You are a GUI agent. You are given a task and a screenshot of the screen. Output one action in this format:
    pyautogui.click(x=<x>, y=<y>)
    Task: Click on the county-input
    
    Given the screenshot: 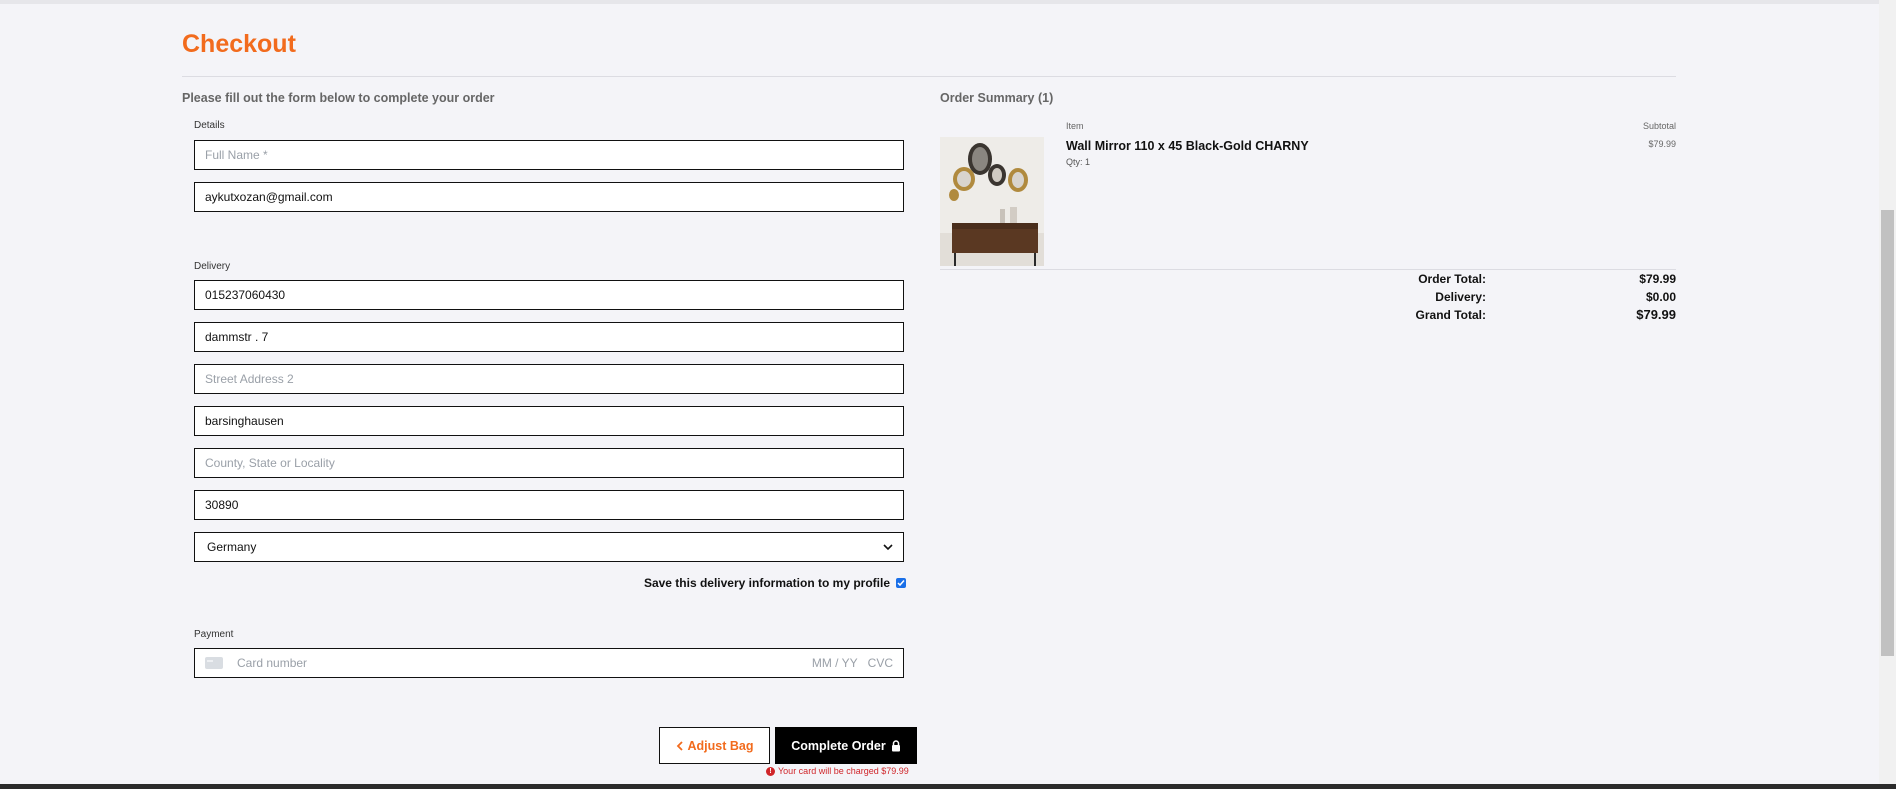 What is the action you would take?
    pyautogui.click(x=549, y=463)
    